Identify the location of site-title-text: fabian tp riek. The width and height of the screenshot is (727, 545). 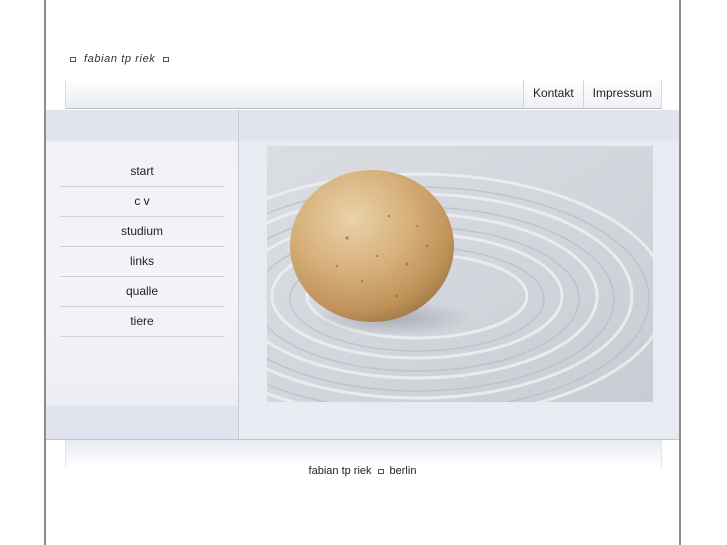
(120, 59).